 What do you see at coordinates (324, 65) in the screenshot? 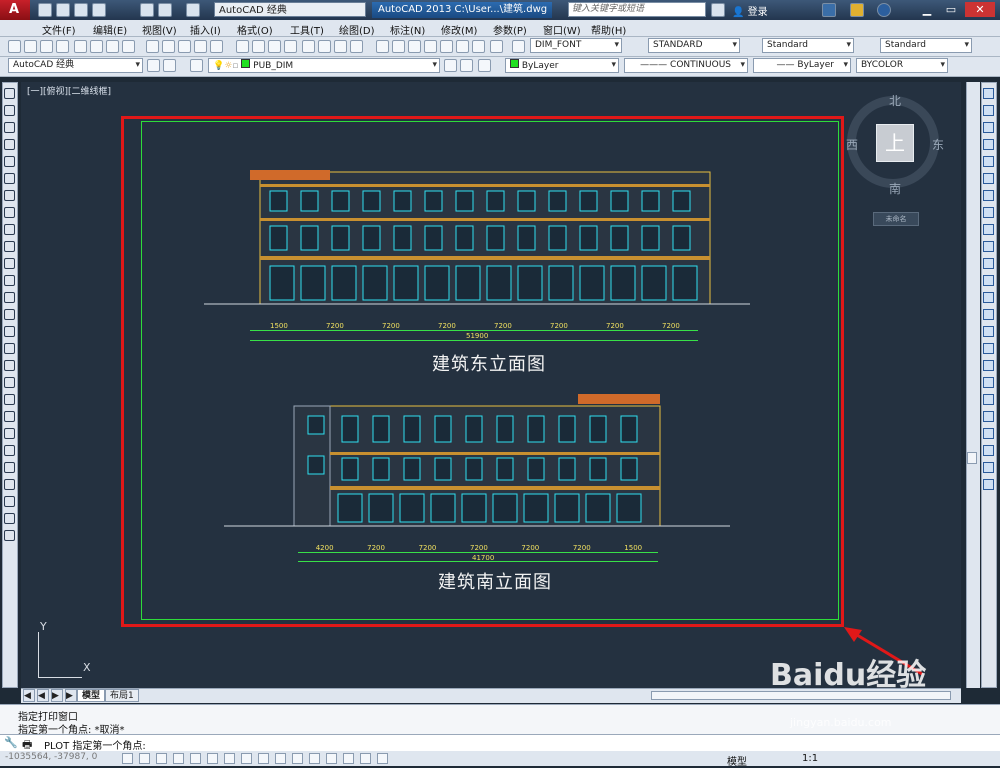
I see `layer-select: 💡☼▫ PUB_DIM` at bounding box center [324, 65].